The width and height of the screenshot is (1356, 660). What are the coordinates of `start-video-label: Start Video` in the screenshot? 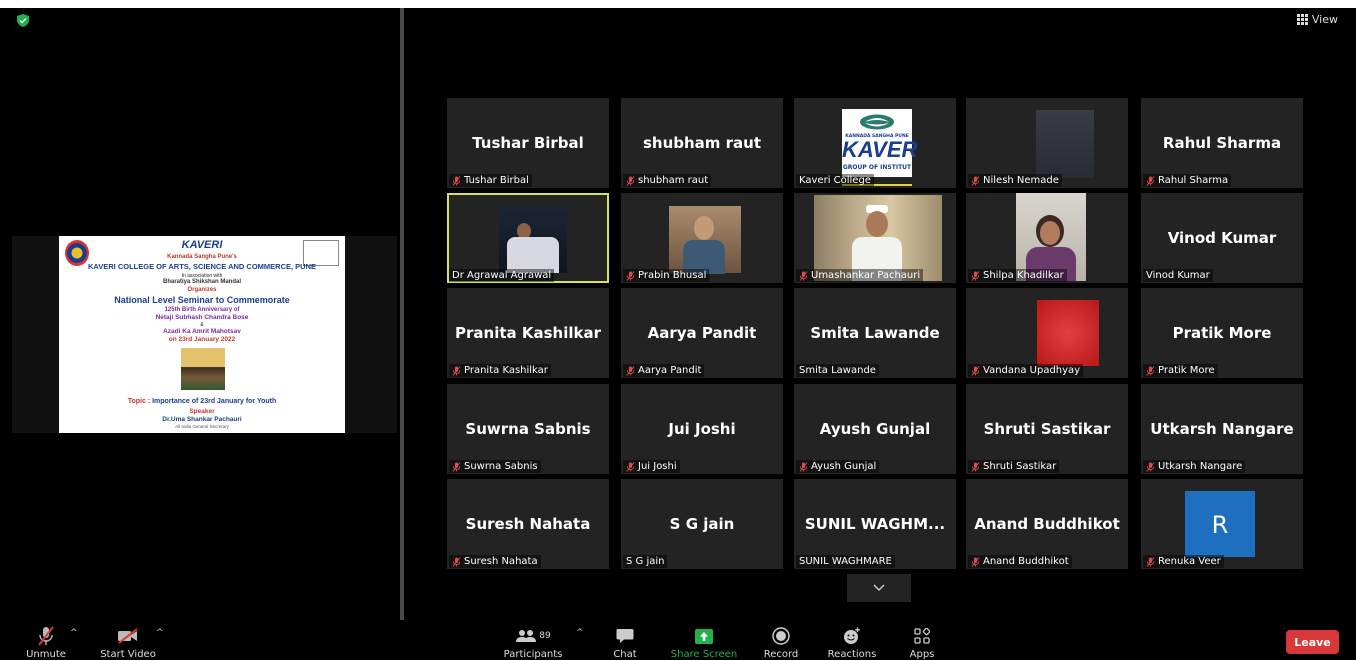 It's located at (128, 654).